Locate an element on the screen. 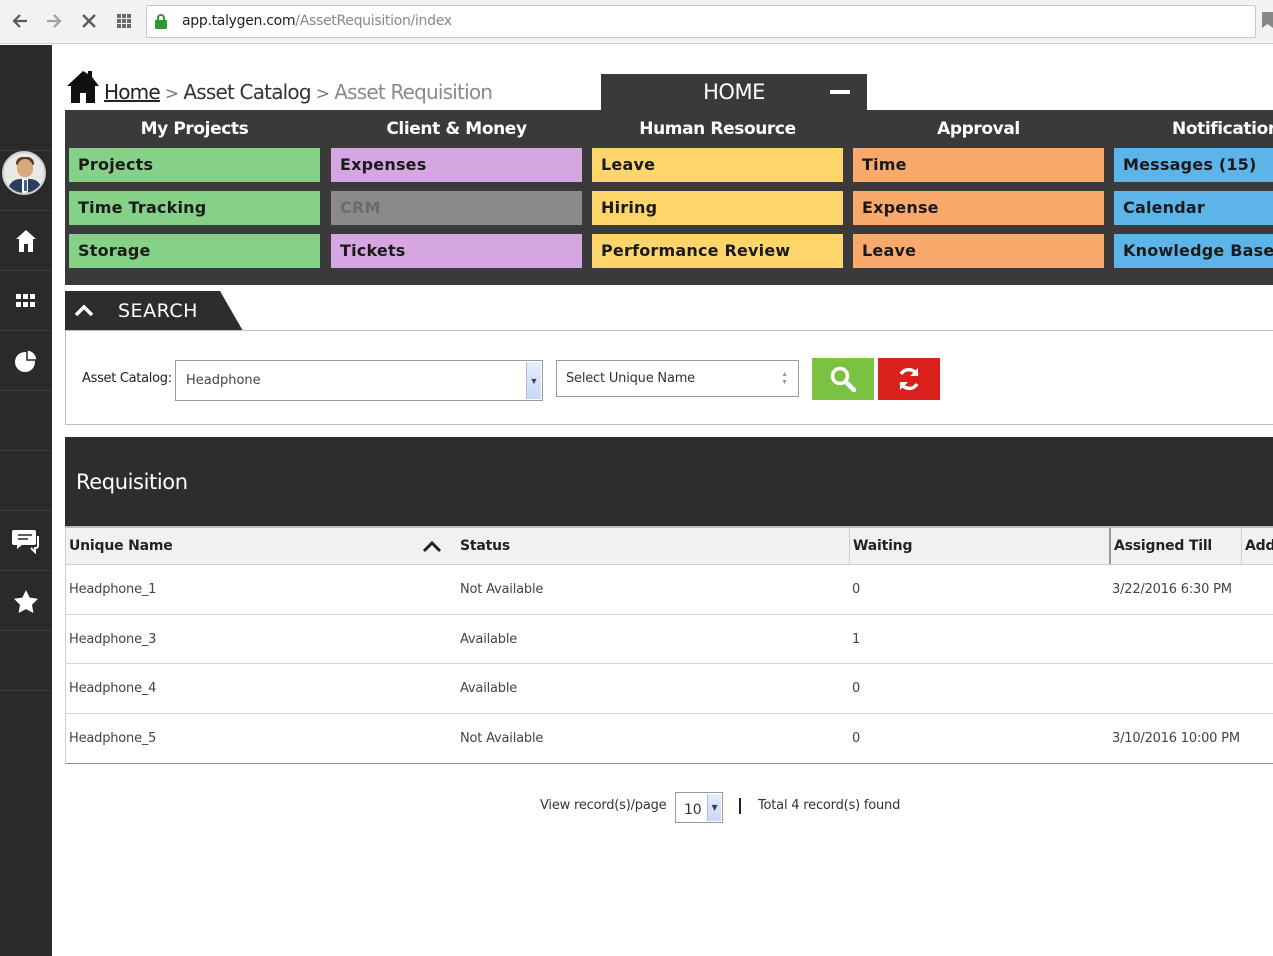 The width and height of the screenshot is (1273, 956). forward-arrow-icon is located at coordinates (54, 21).